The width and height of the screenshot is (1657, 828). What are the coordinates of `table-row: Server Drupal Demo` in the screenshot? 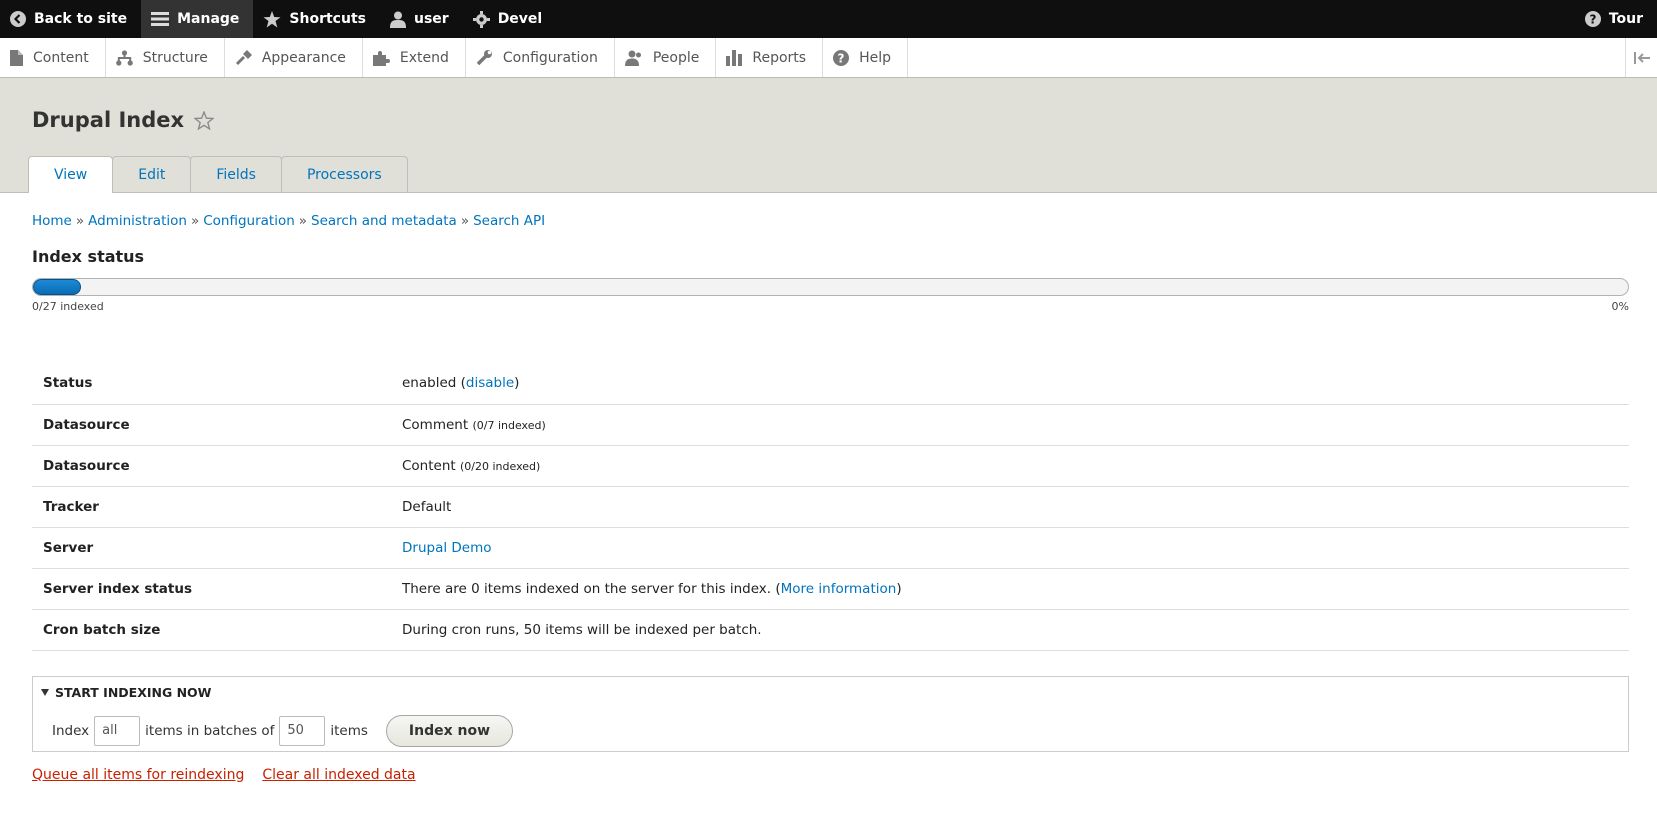 It's located at (830, 548).